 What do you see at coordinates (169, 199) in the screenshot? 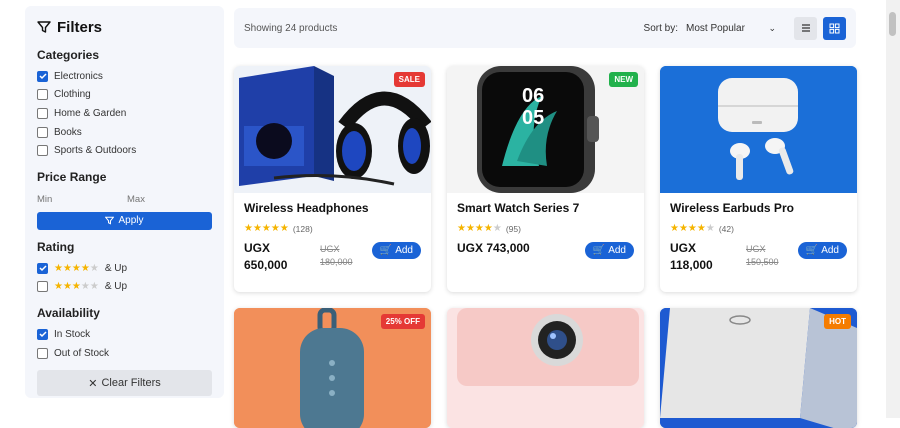
I see `max-price-input` at bounding box center [169, 199].